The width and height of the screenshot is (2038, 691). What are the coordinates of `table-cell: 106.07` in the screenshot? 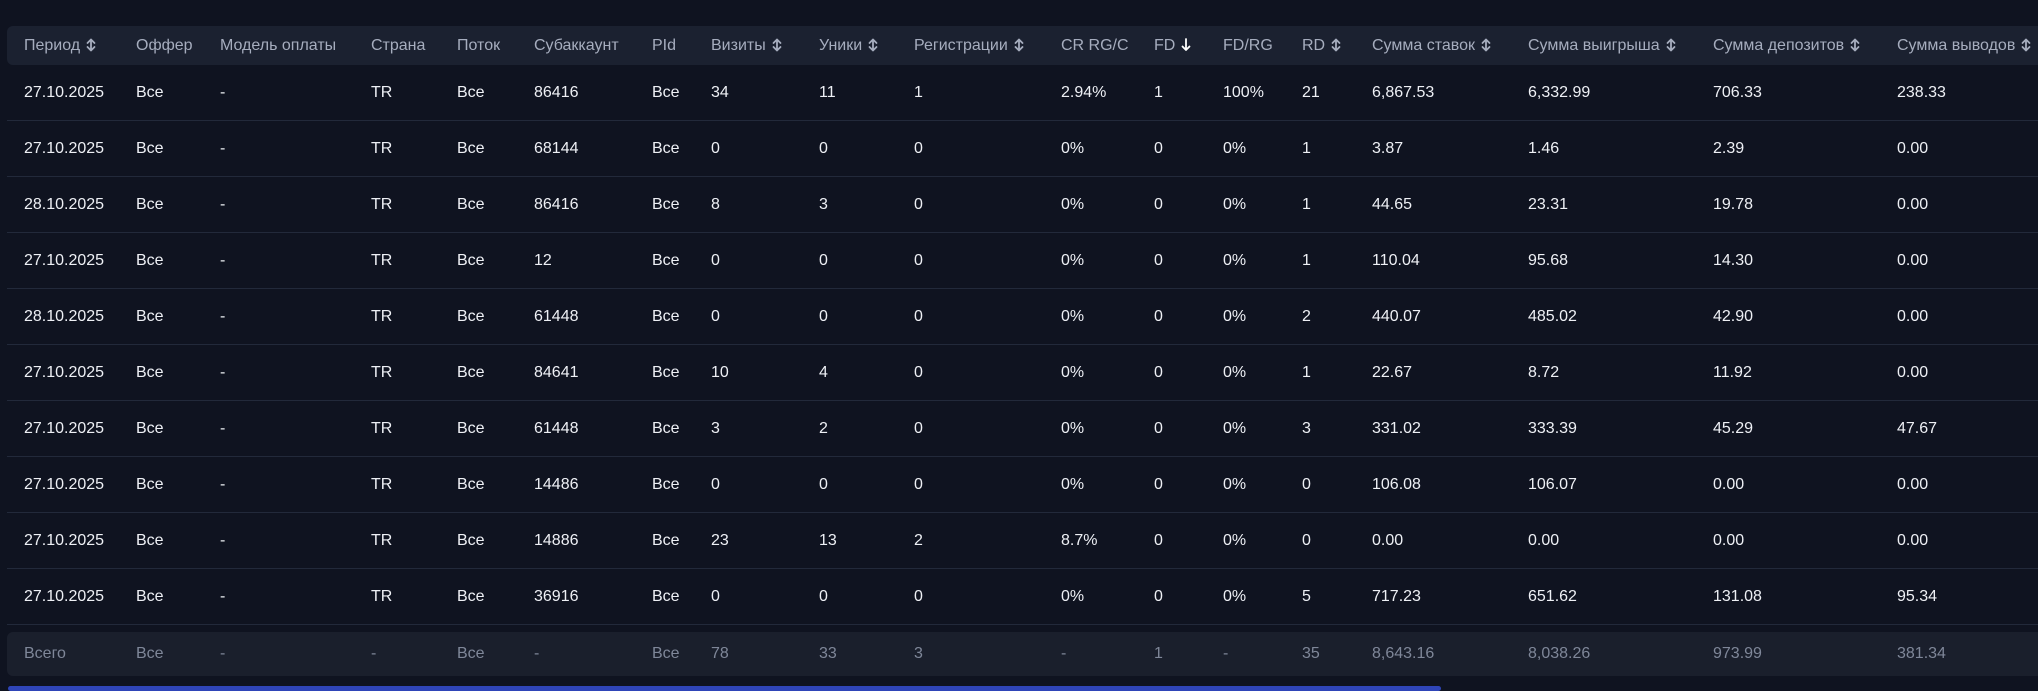 It's located at (1603, 484).